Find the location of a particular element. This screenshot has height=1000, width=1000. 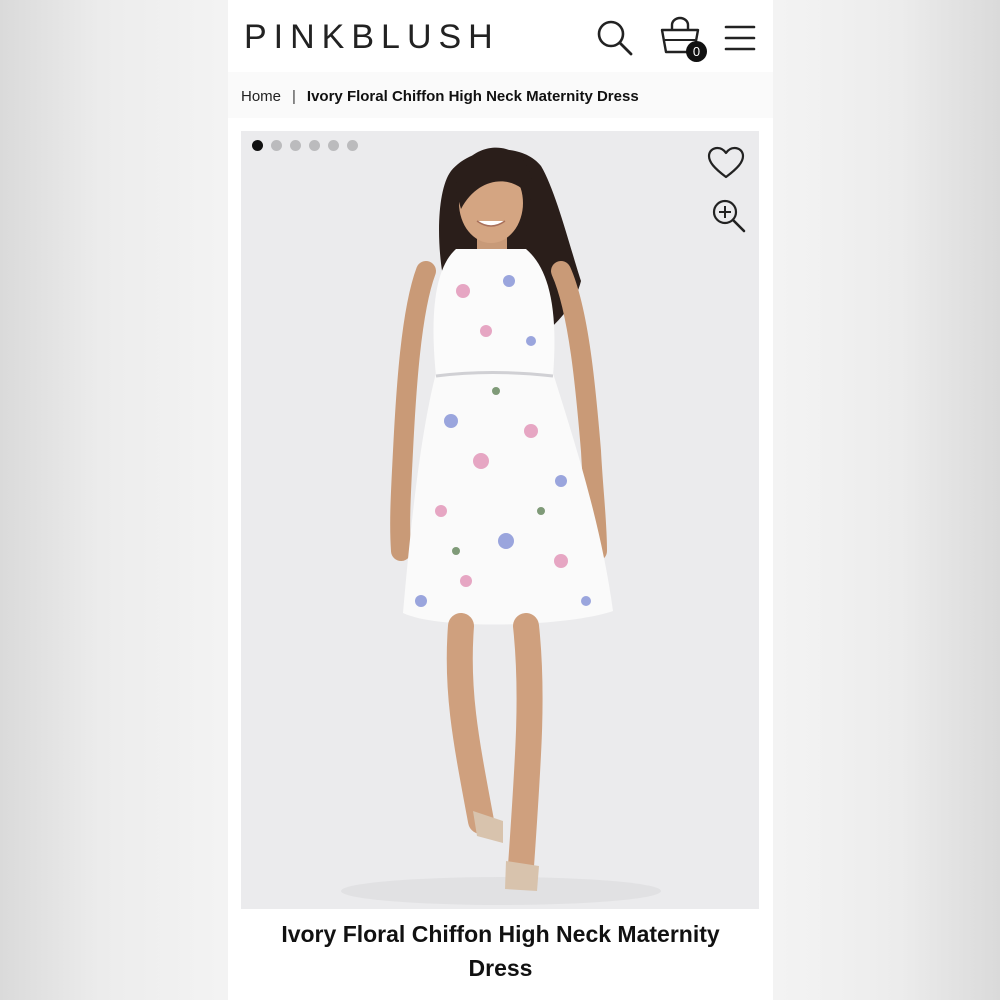

zoom-button is located at coordinates (729, 216).